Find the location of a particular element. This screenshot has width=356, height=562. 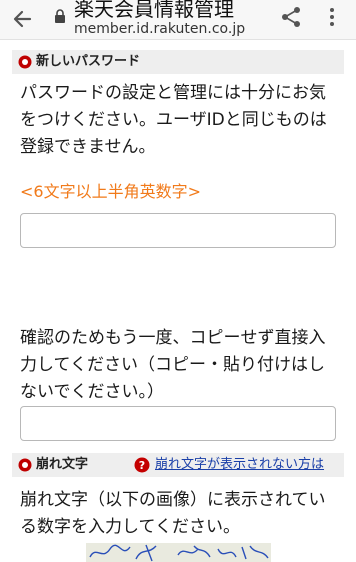

captcha-help-link: 崩れ文字が表示されない方は is located at coordinates (239, 465).